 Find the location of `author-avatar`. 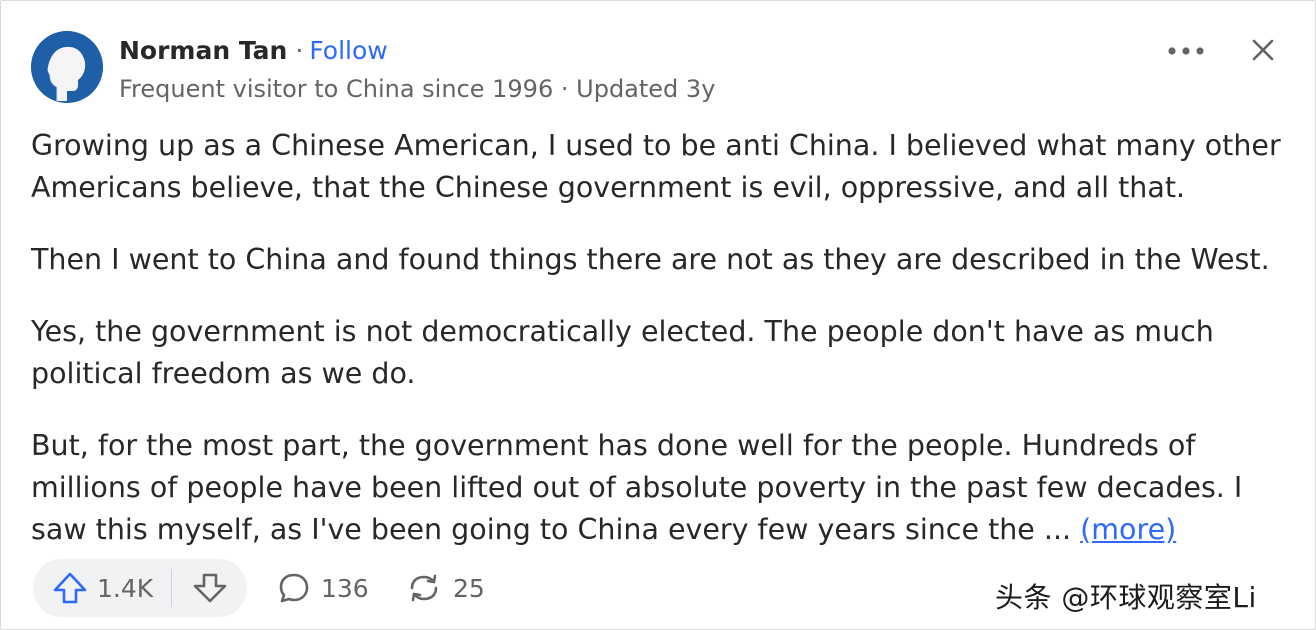

author-avatar is located at coordinates (67, 67).